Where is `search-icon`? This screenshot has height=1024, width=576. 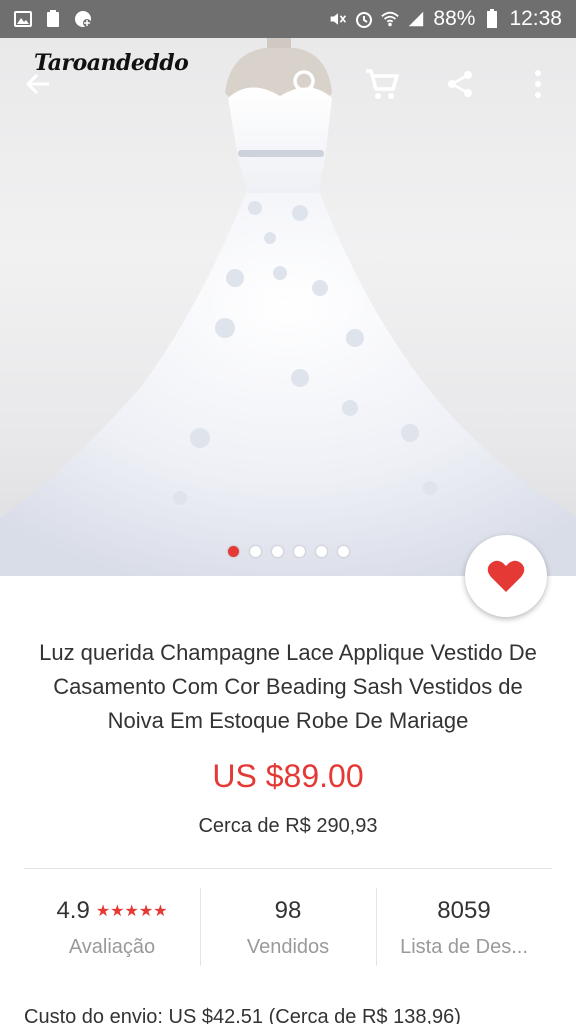
search-icon is located at coordinates (307, 84).